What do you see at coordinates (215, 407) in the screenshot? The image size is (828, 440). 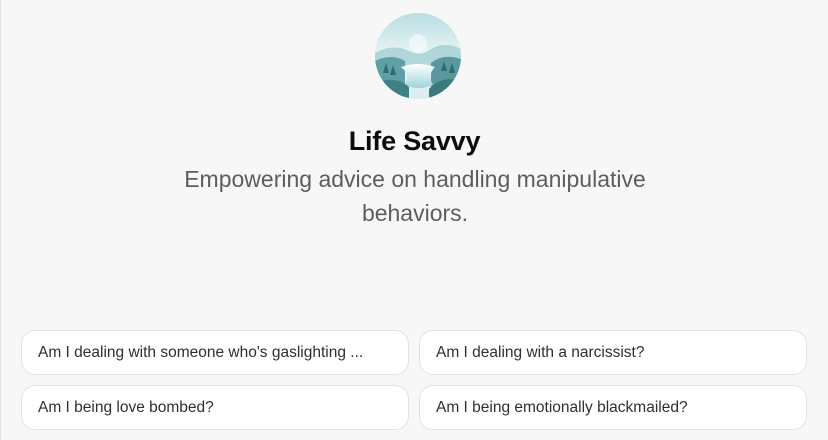 I see `starter-button-love-bombed: Am I being love bombed?` at bounding box center [215, 407].